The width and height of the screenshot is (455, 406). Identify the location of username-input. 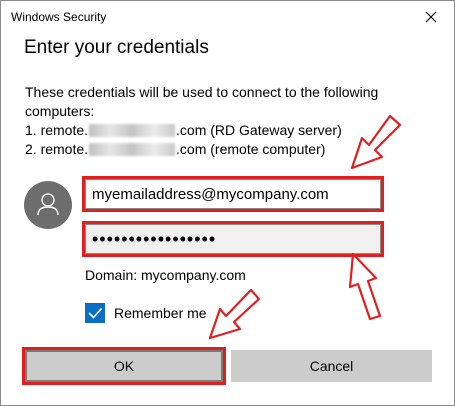
(233, 194).